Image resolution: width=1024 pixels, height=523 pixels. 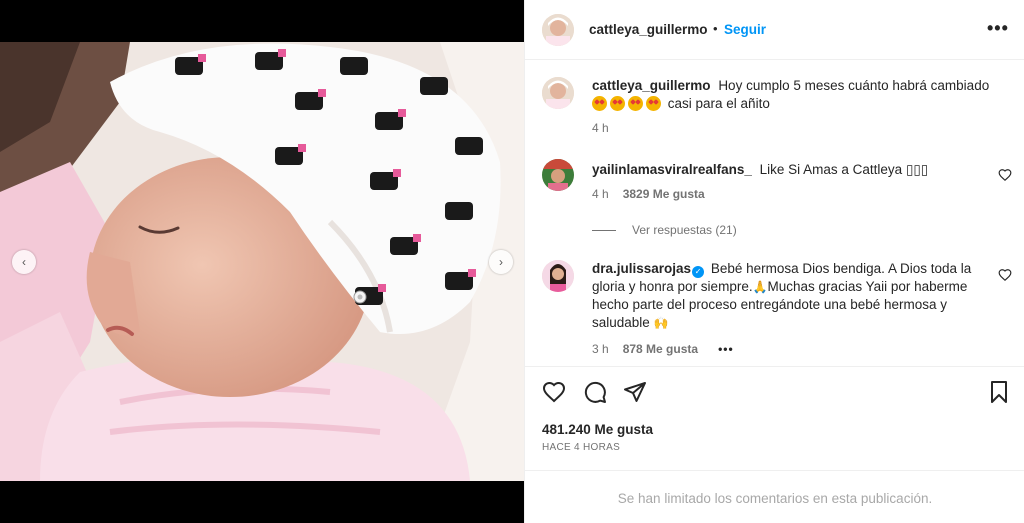 I want to click on carousel-next-button: ›, so click(x=501, y=262).